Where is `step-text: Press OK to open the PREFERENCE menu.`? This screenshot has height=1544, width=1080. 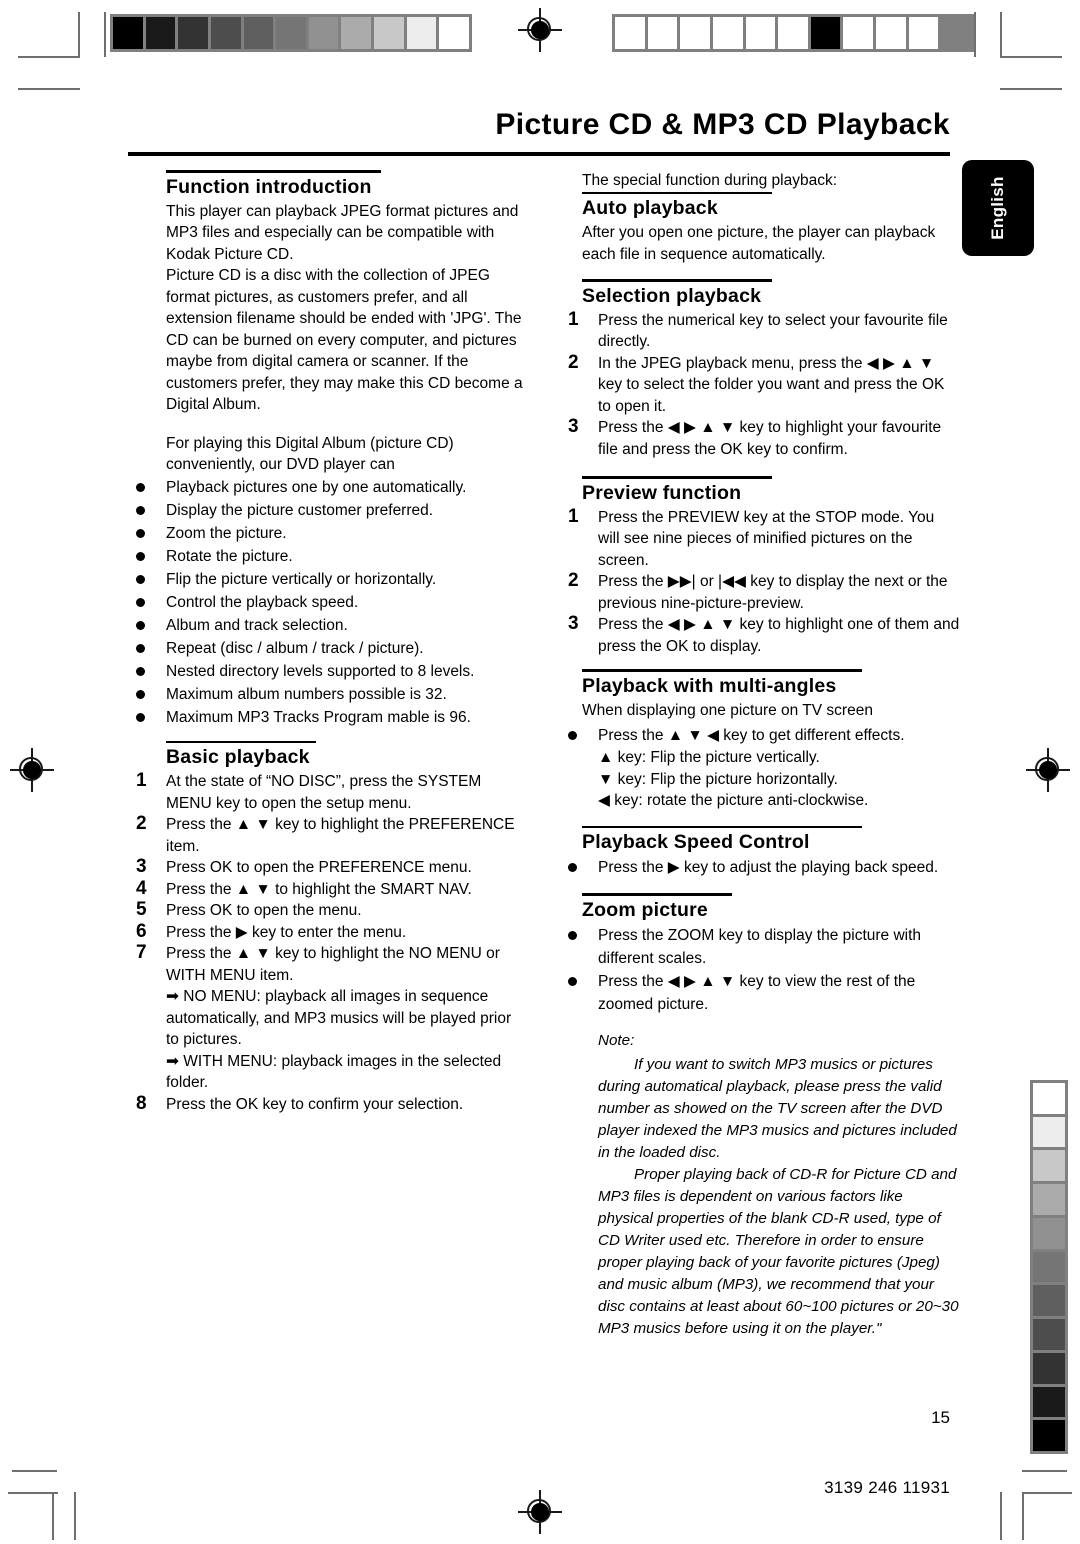 step-text: Press OK to open the PREFERENCE menu. is located at coordinates (319, 867).